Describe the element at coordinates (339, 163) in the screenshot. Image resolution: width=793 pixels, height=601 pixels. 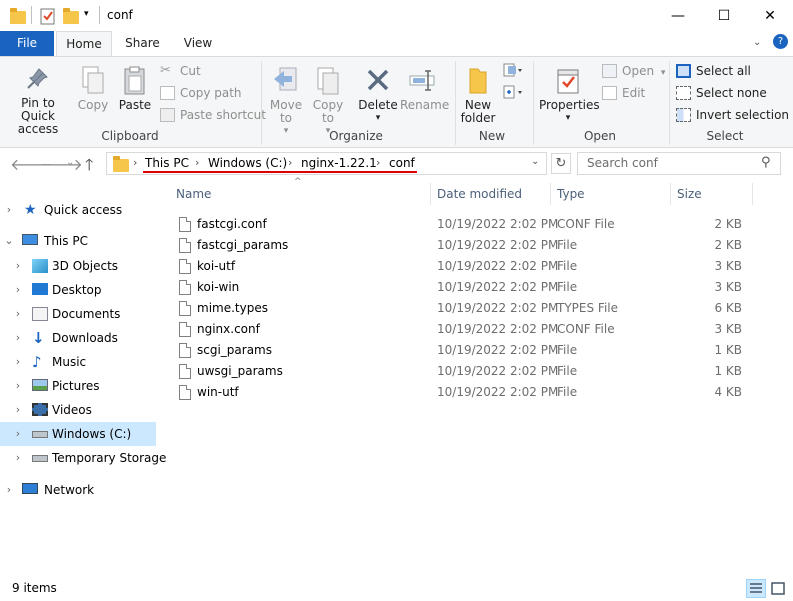
I see `breadcrumb-nginx: nginx-1.22.1` at that location.